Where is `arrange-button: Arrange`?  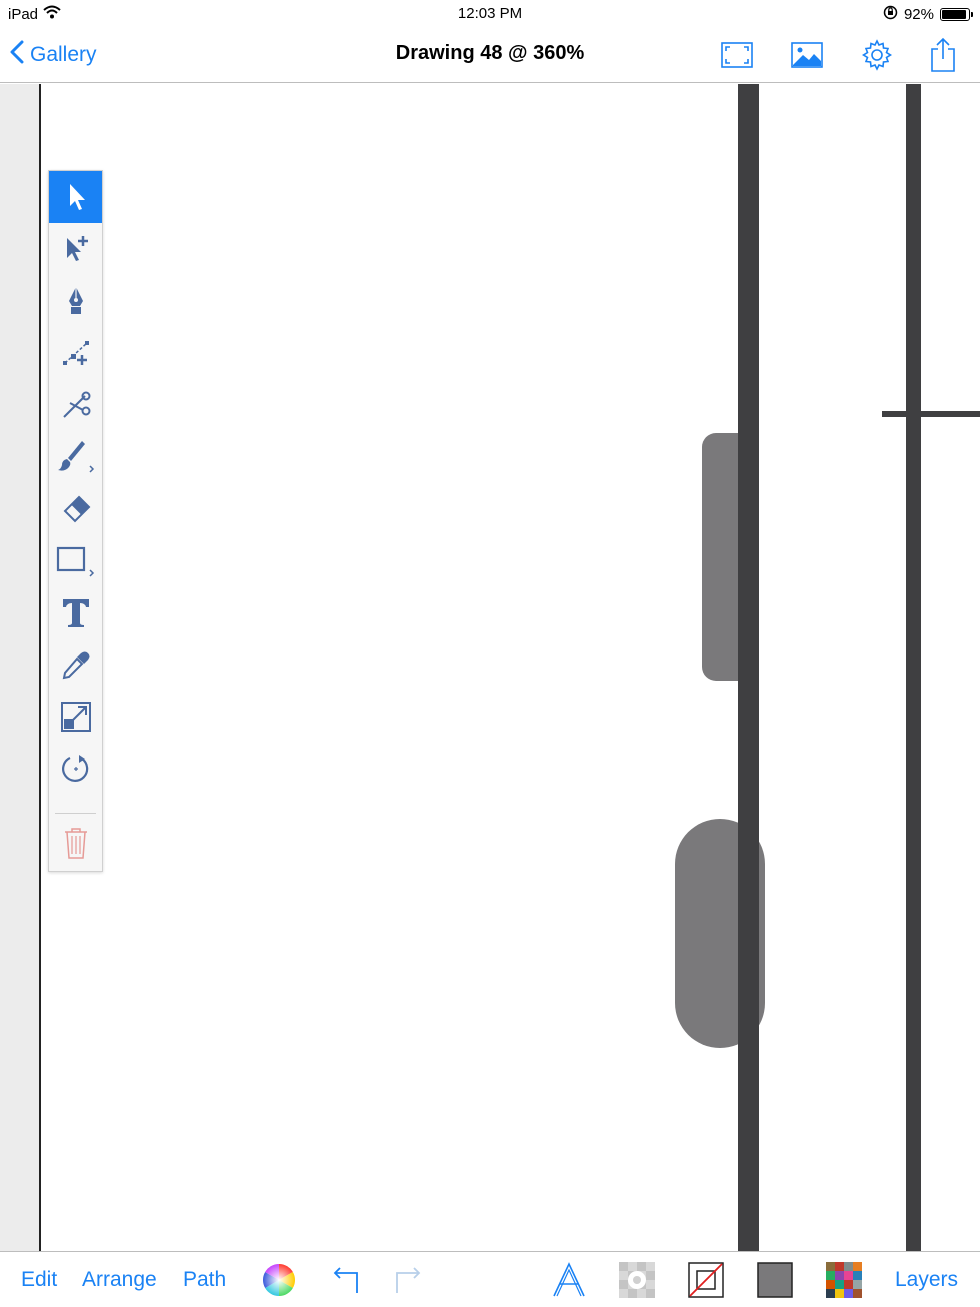 arrange-button: Arrange is located at coordinates (119, 1280).